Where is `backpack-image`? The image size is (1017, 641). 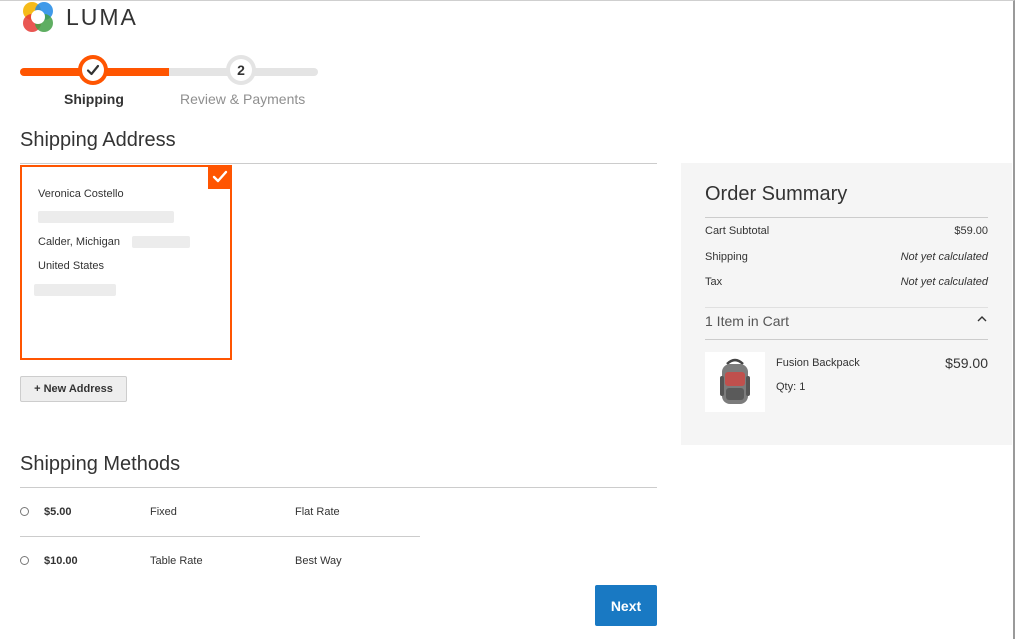
backpack-image is located at coordinates (735, 381).